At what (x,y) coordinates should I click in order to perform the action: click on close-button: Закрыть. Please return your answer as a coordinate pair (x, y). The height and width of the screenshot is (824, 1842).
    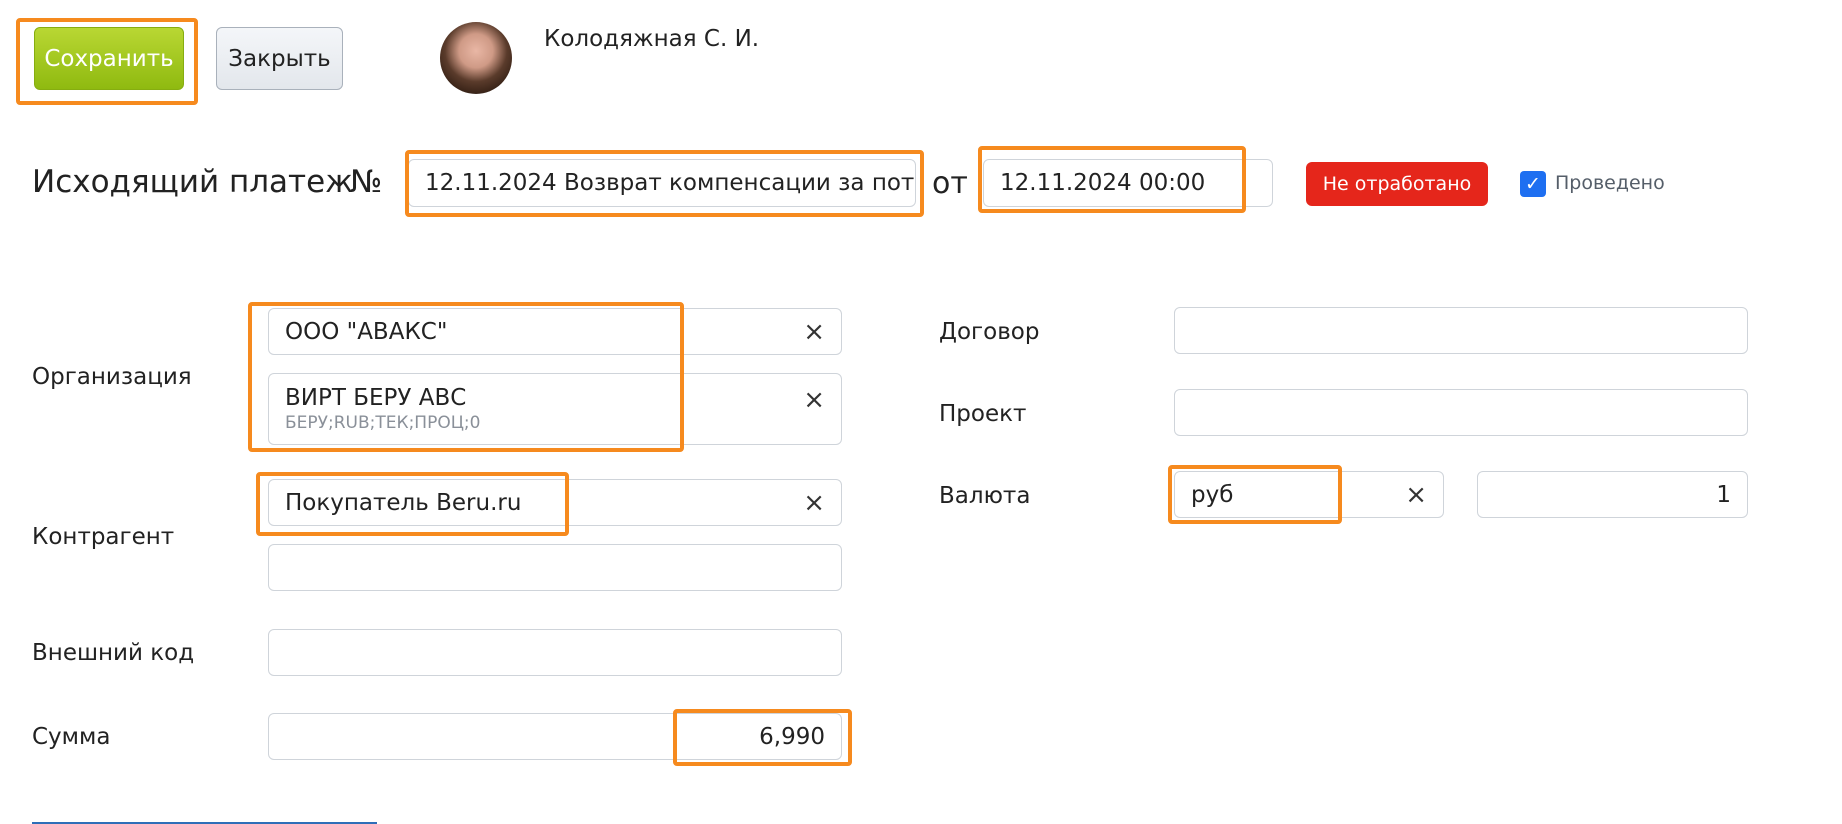
    Looking at the image, I should click on (279, 58).